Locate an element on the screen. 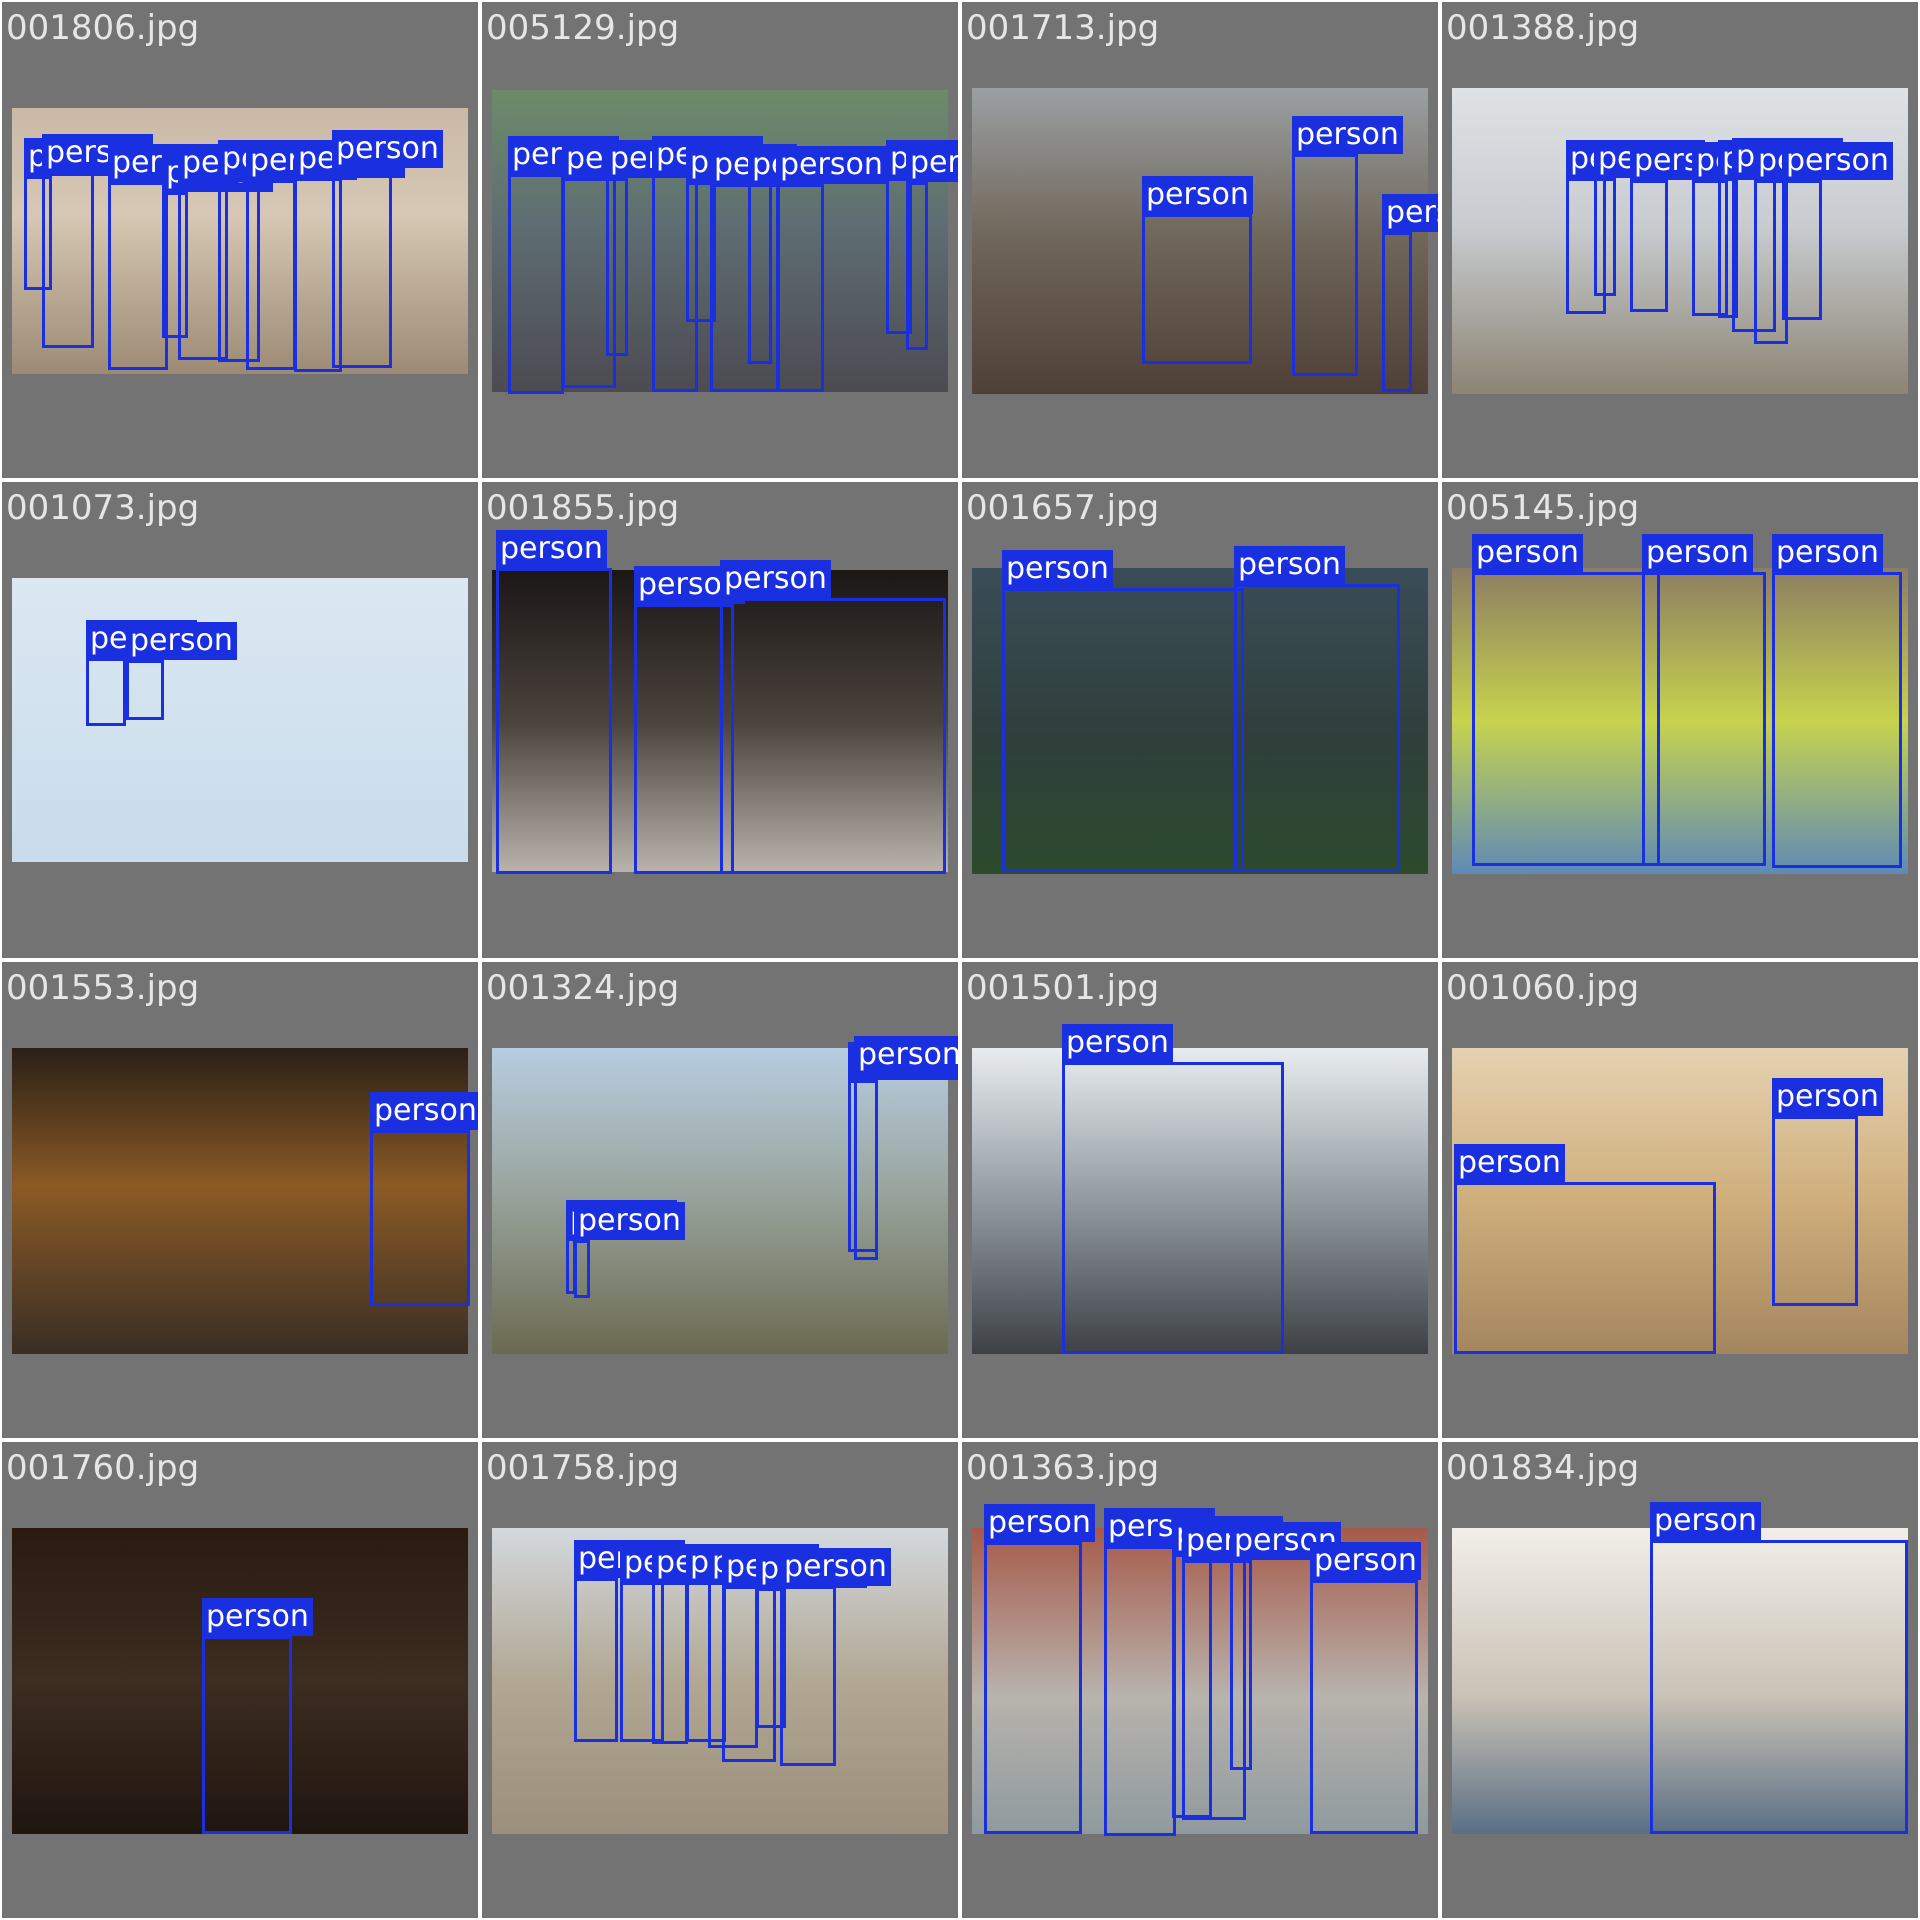 The width and height of the screenshot is (1920, 1920). tile-filename: 001388.jpg is located at coordinates (1543, 28).